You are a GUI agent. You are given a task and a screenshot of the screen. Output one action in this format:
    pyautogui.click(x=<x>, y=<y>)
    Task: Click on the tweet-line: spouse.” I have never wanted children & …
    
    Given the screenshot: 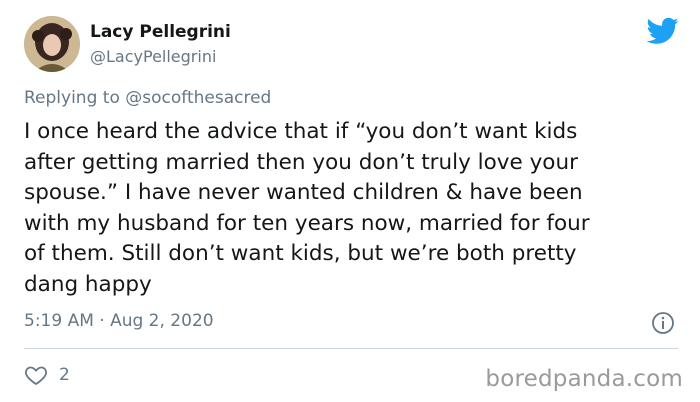 What is the action you would take?
    pyautogui.click(x=303, y=192)
    